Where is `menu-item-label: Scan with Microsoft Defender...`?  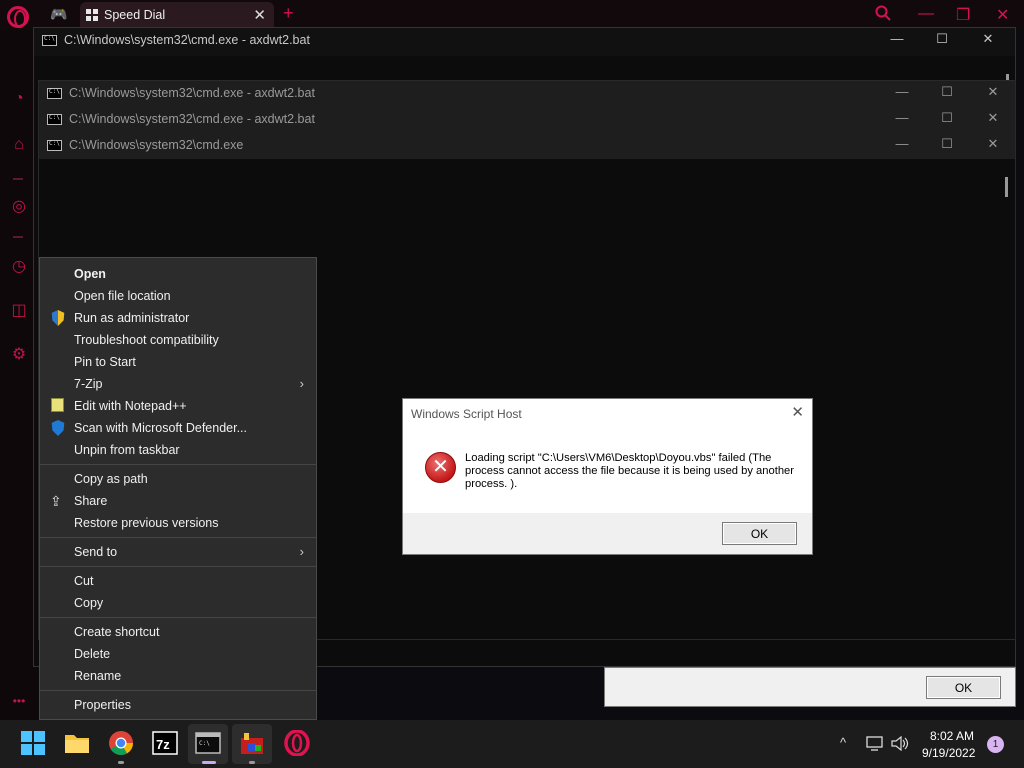 menu-item-label: Scan with Microsoft Defender... is located at coordinates (160, 428).